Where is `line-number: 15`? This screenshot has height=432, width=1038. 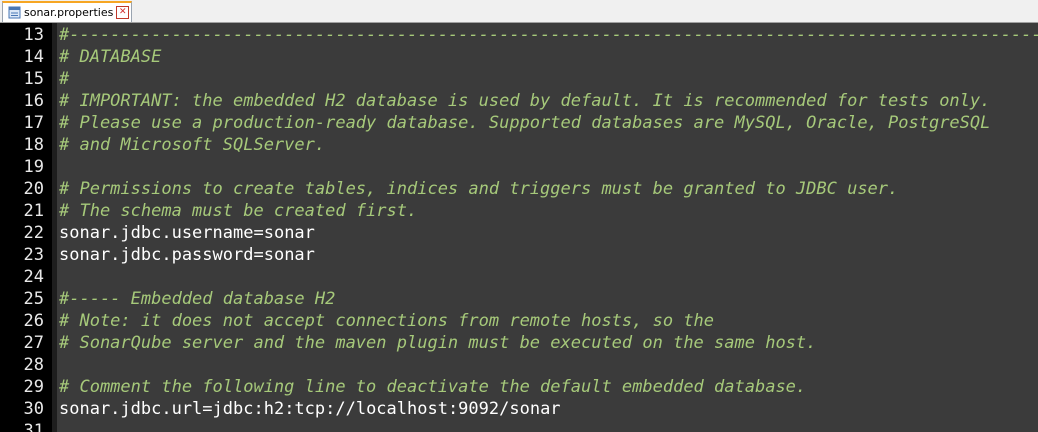
line-number: 15 is located at coordinates (33, 79).